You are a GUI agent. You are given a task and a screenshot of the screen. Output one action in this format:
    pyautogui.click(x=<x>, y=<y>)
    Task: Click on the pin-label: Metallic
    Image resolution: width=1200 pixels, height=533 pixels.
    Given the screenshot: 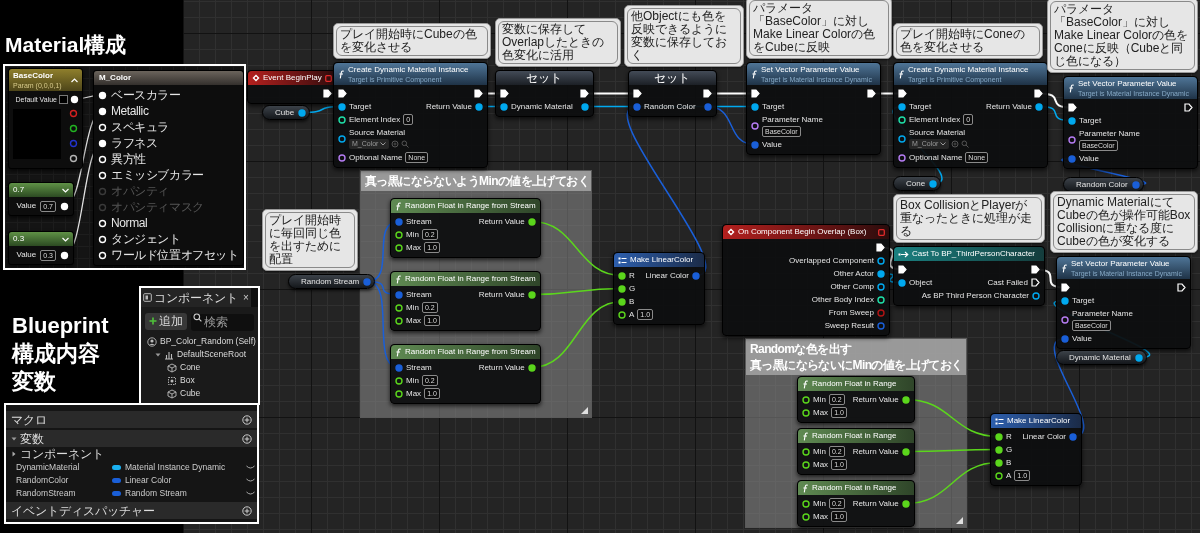 What is the action you would take?
    pyautogui.click(x=130, y=111)
    